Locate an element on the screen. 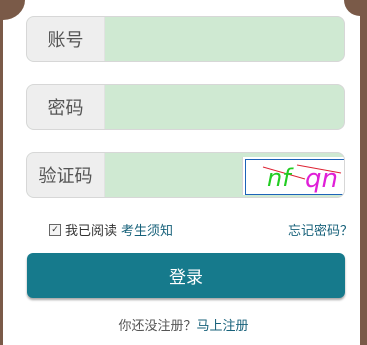 The height and width of the screenshot is (345, 367). captcha-image: nf qn is located at coordinates (293, 176).